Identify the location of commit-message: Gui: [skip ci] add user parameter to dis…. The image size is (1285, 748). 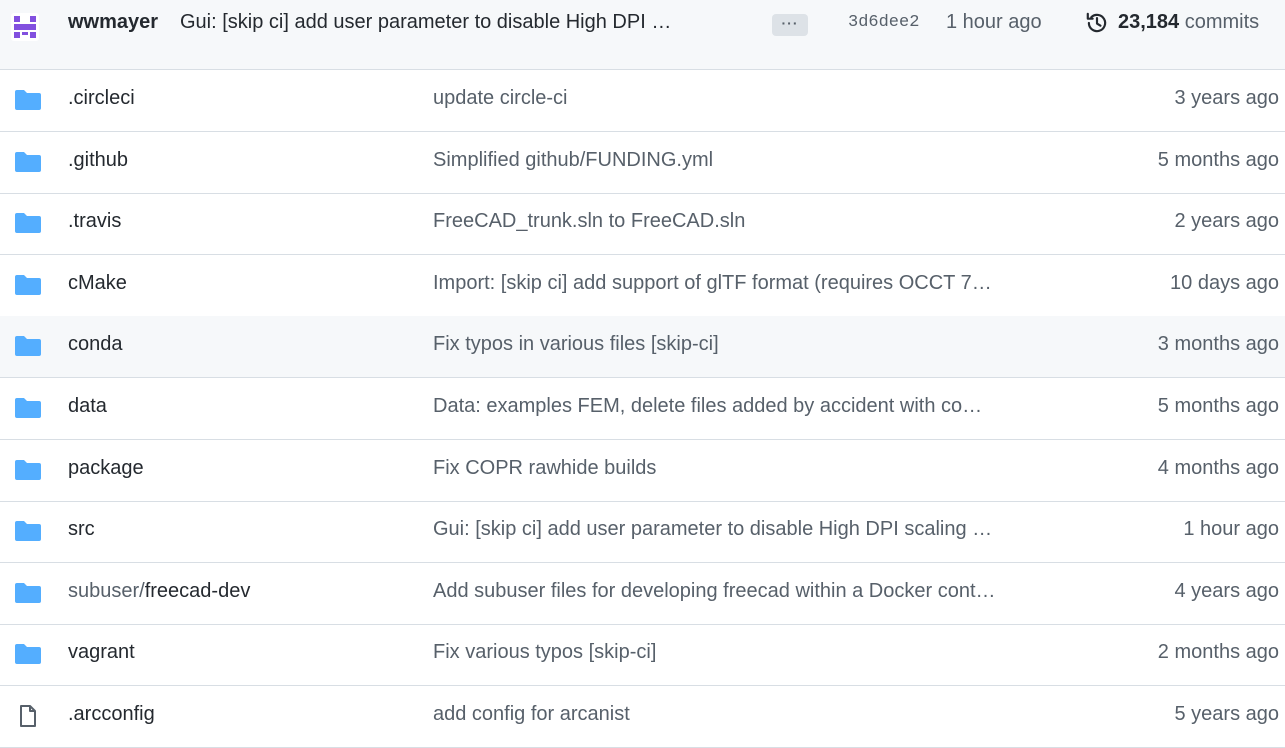
(425, 22).